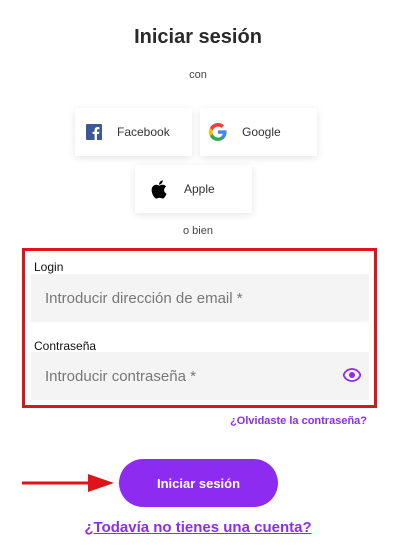  Describe the element at coordinates (198, 231) in the screenshot. I see `separator-text: o bien` at that location.